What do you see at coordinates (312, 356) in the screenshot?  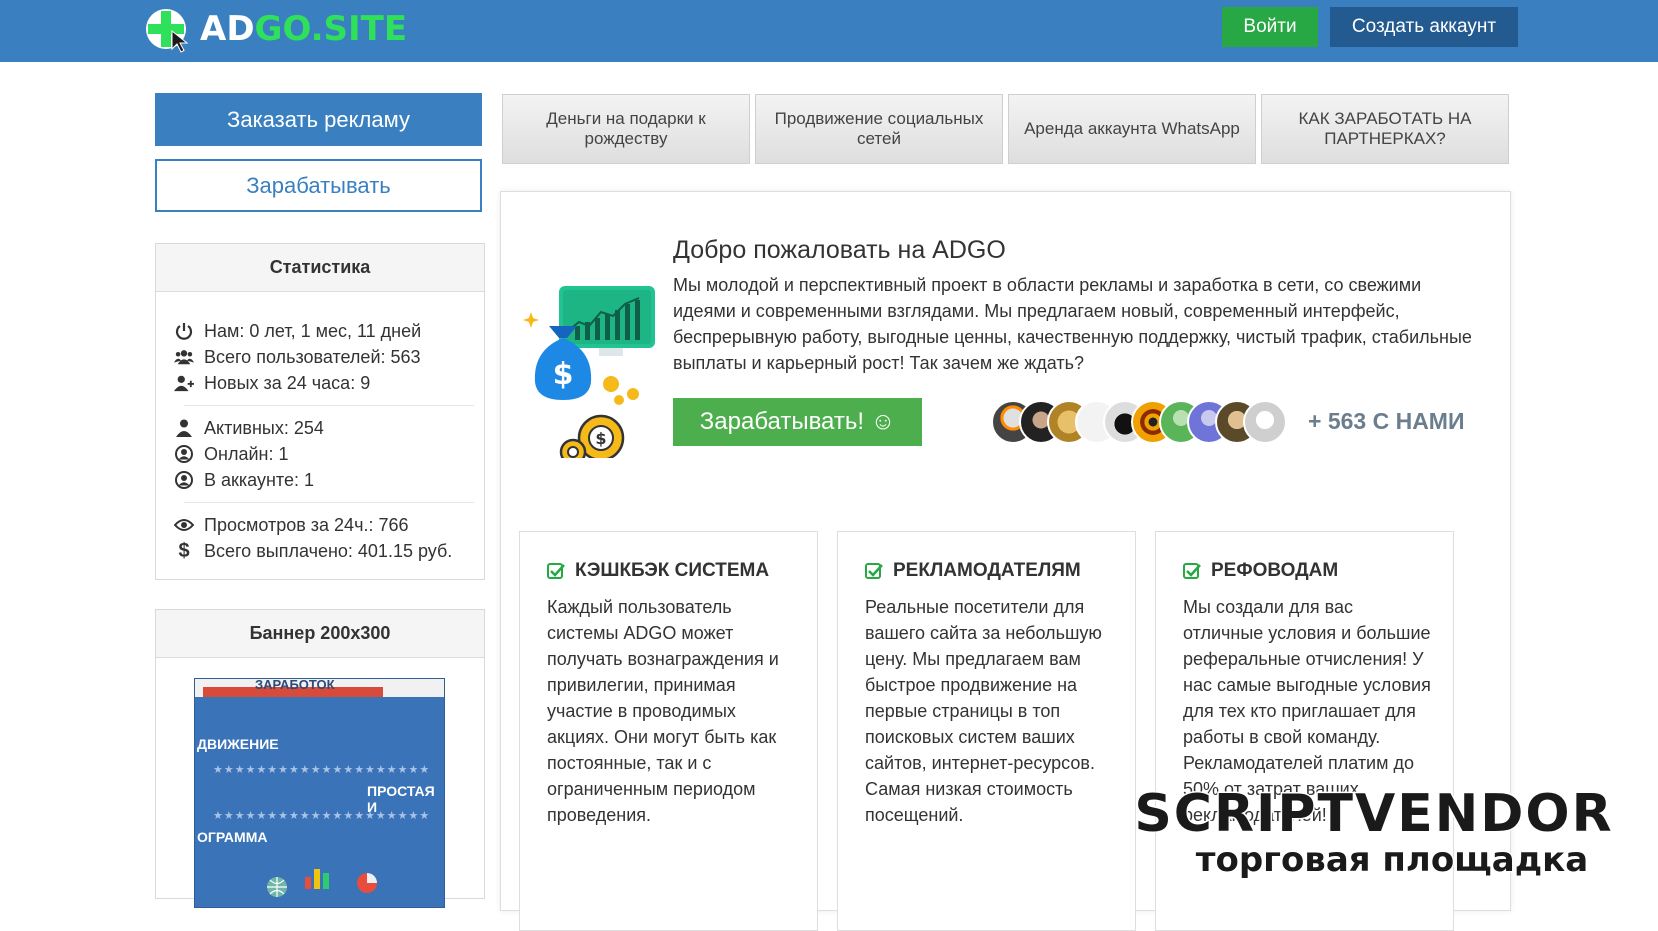 I see `stat-text: Всего пользователей: 563` at bounding box center [312, 356].